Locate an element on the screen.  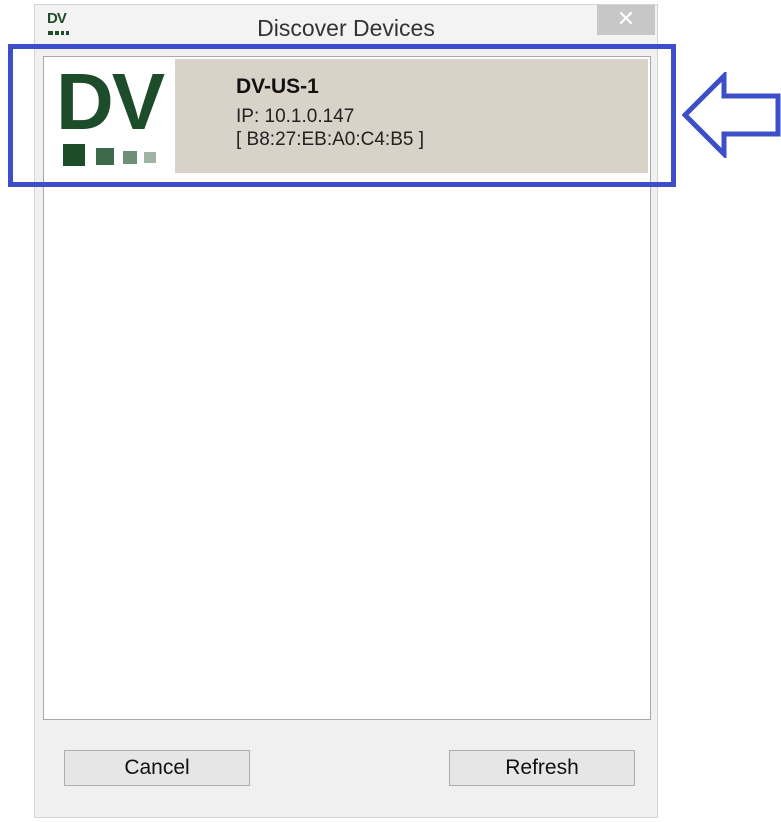
refresh-button: Refresh is located at coordinates (542, 768).